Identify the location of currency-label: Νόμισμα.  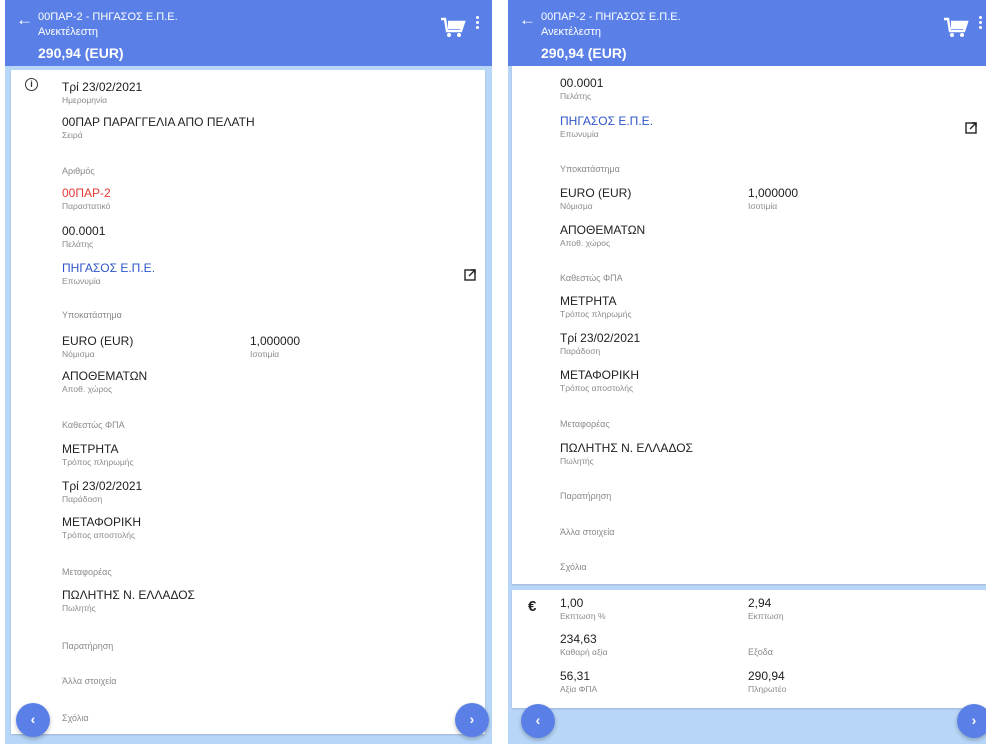
(78, 354).